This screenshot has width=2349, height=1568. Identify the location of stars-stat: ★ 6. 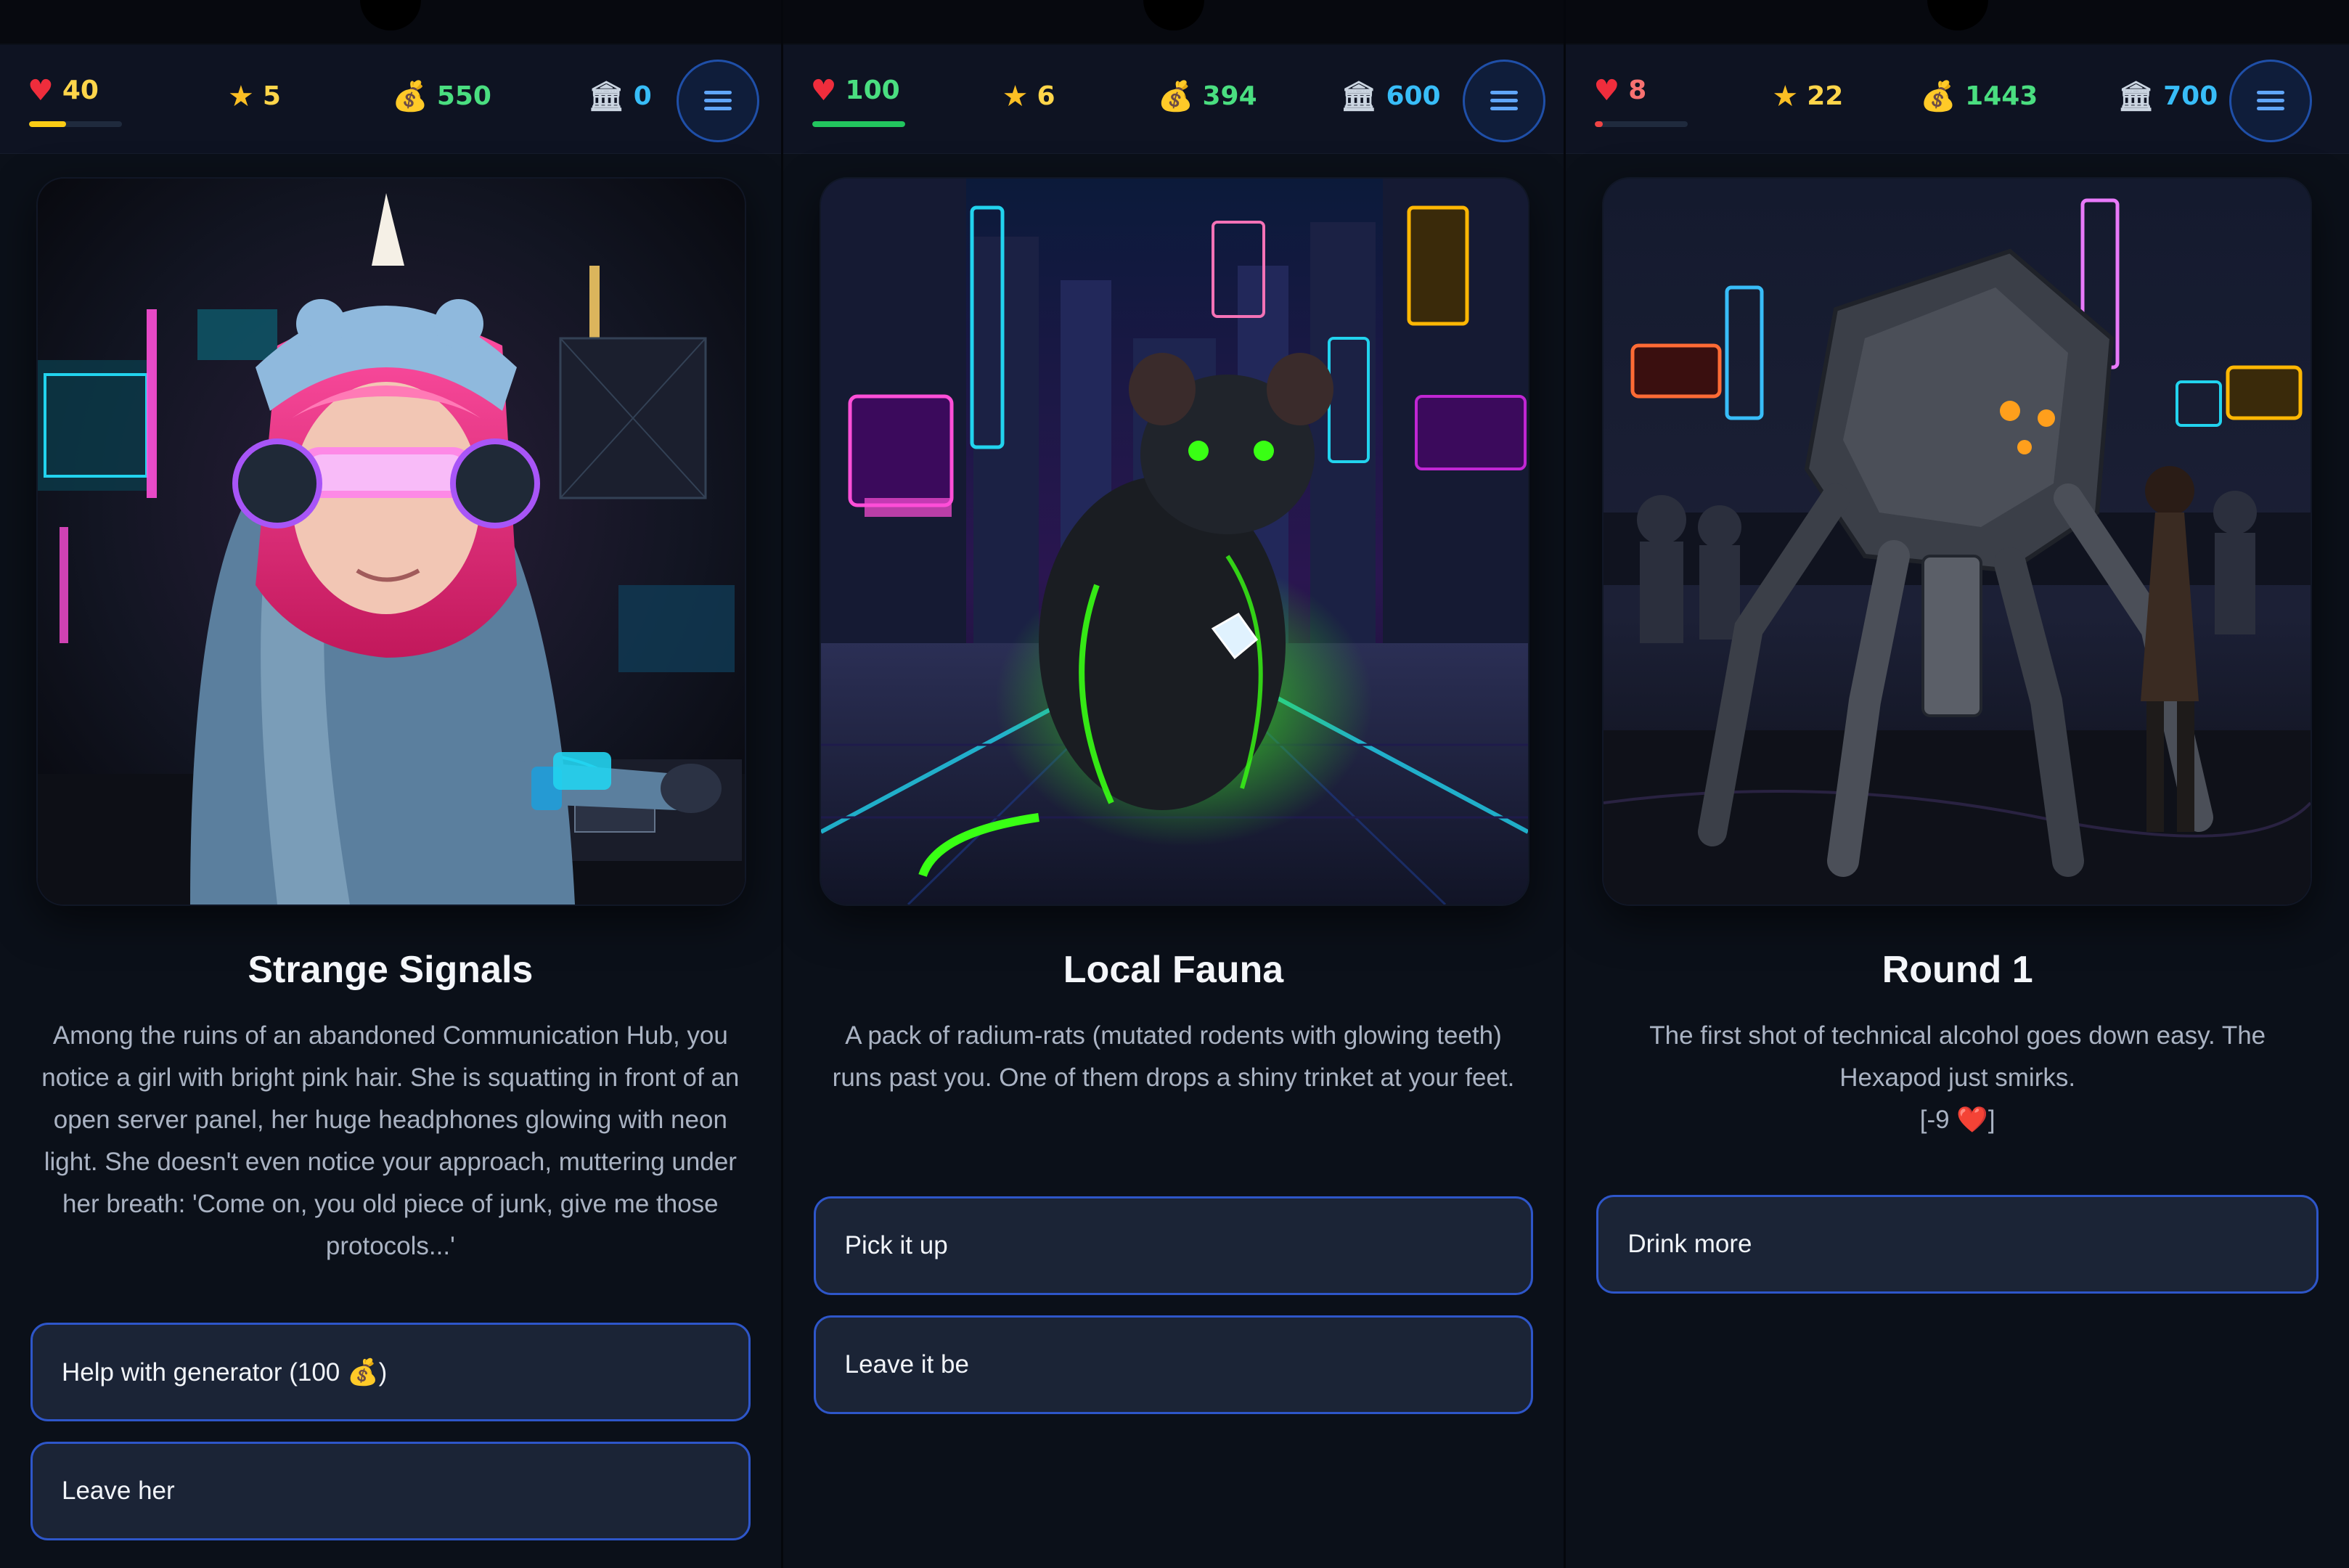
(1028, 96).